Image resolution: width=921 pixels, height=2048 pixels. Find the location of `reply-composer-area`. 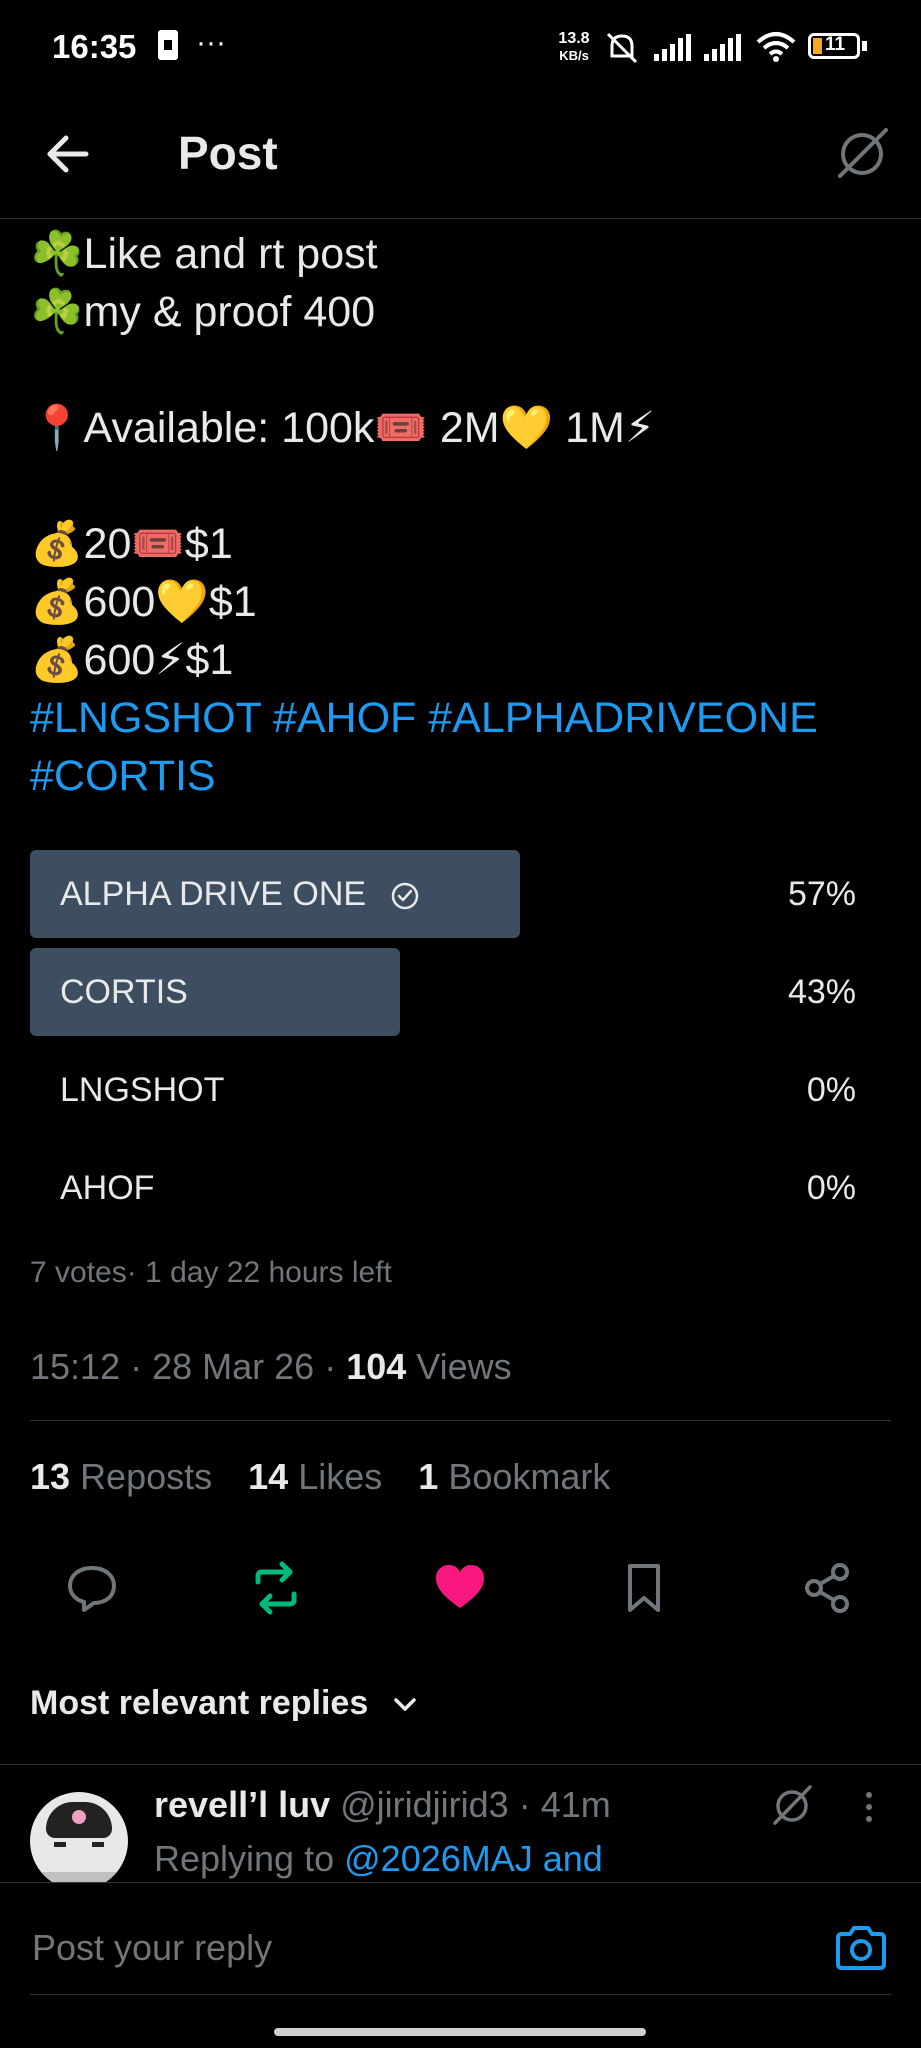

reply-composer-area is located at coordinates (460, 1965).